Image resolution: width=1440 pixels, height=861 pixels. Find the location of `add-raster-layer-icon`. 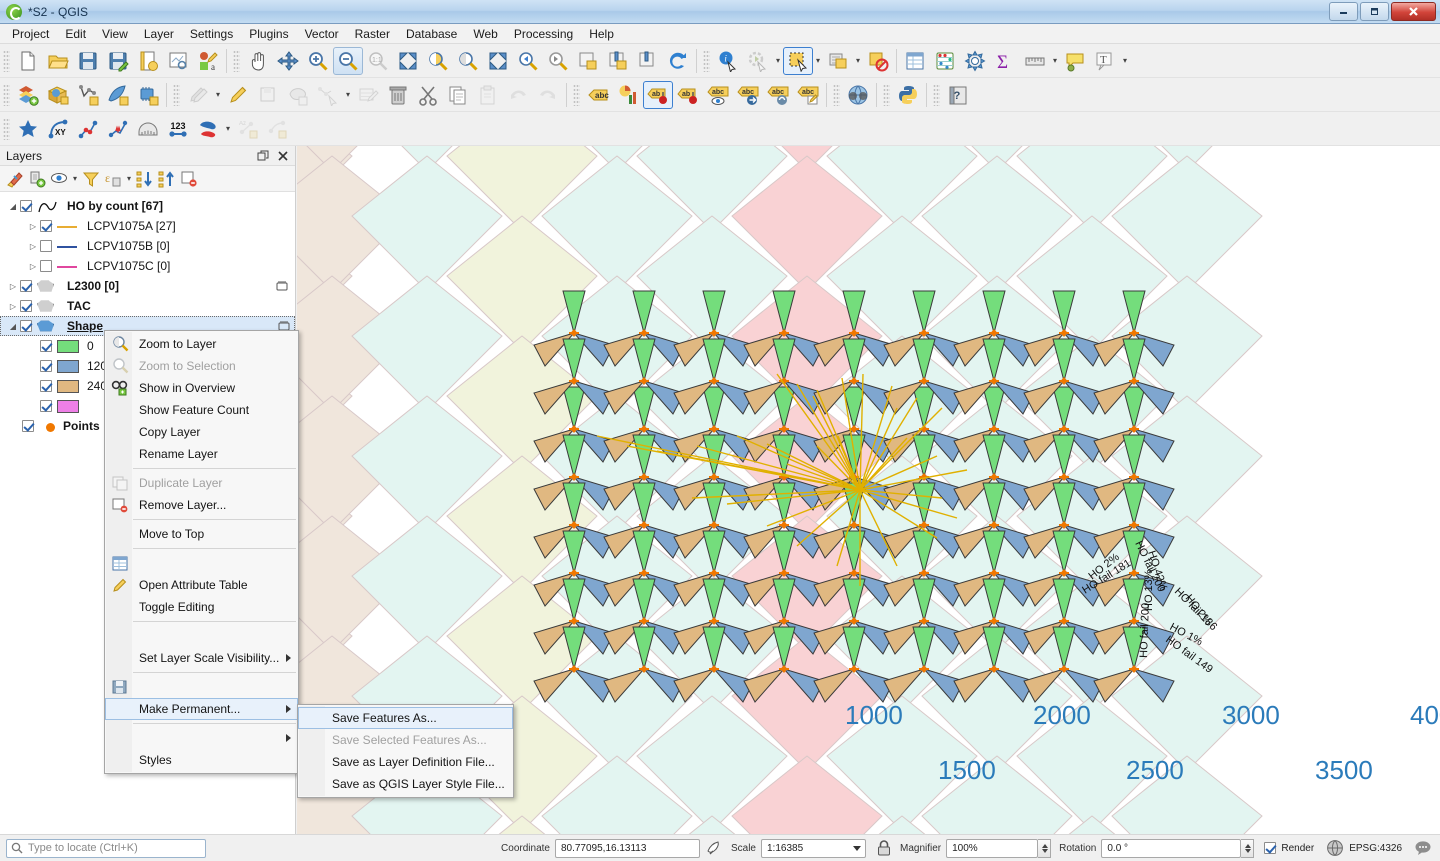

add-raster-layer-icon is located at coordinates (58, 95).